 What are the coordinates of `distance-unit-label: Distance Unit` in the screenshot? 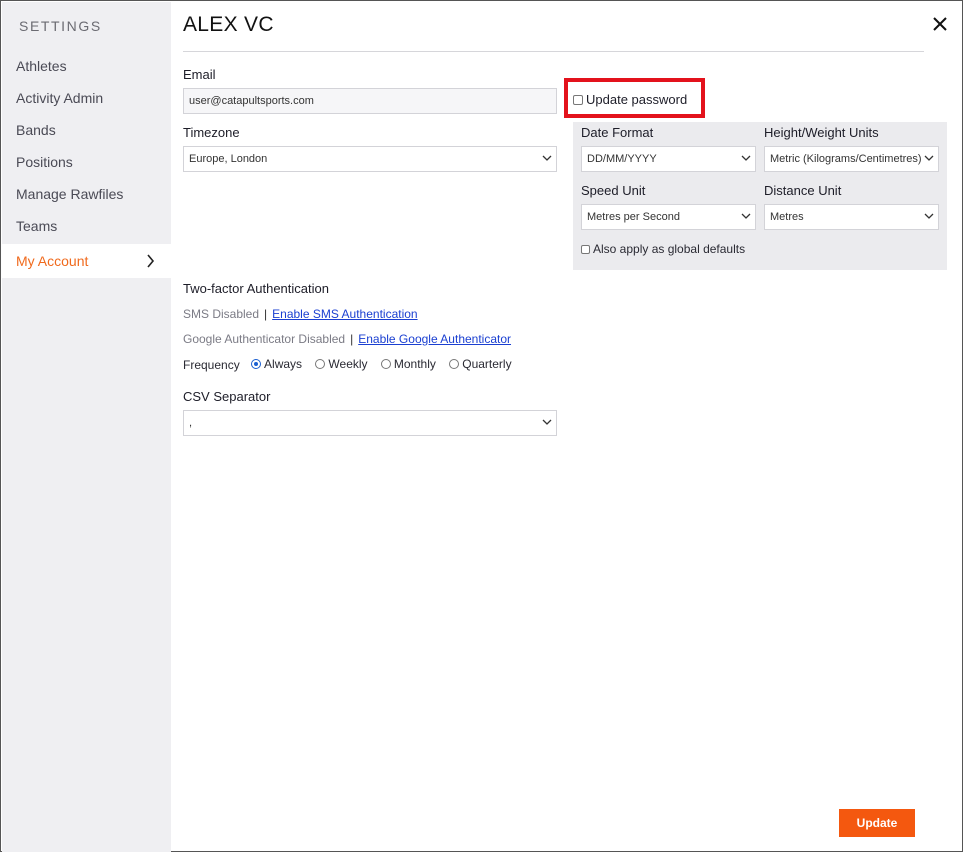 It's located at (803, 190).